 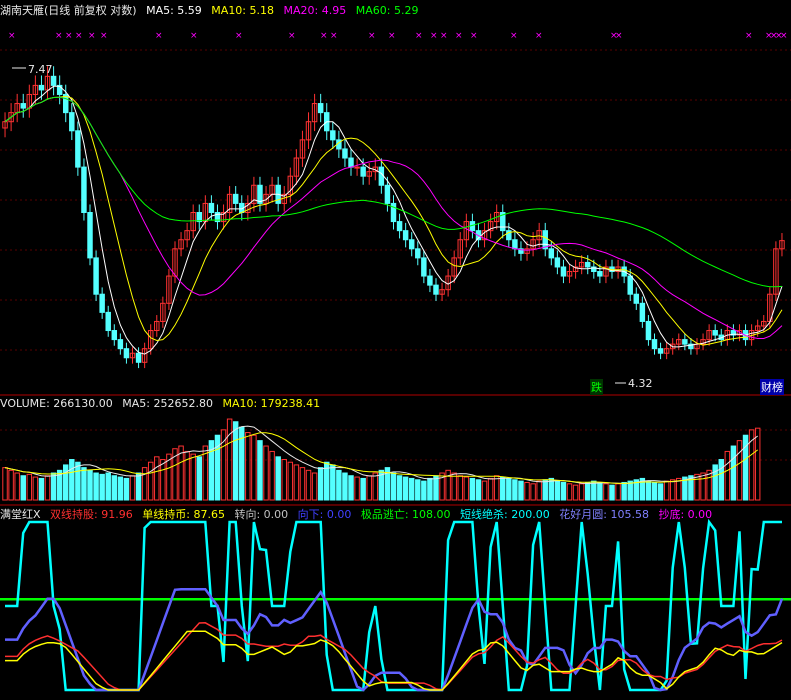 I want to click on ma10-legend: MA10: 5.18, so click(x=243, y=10).